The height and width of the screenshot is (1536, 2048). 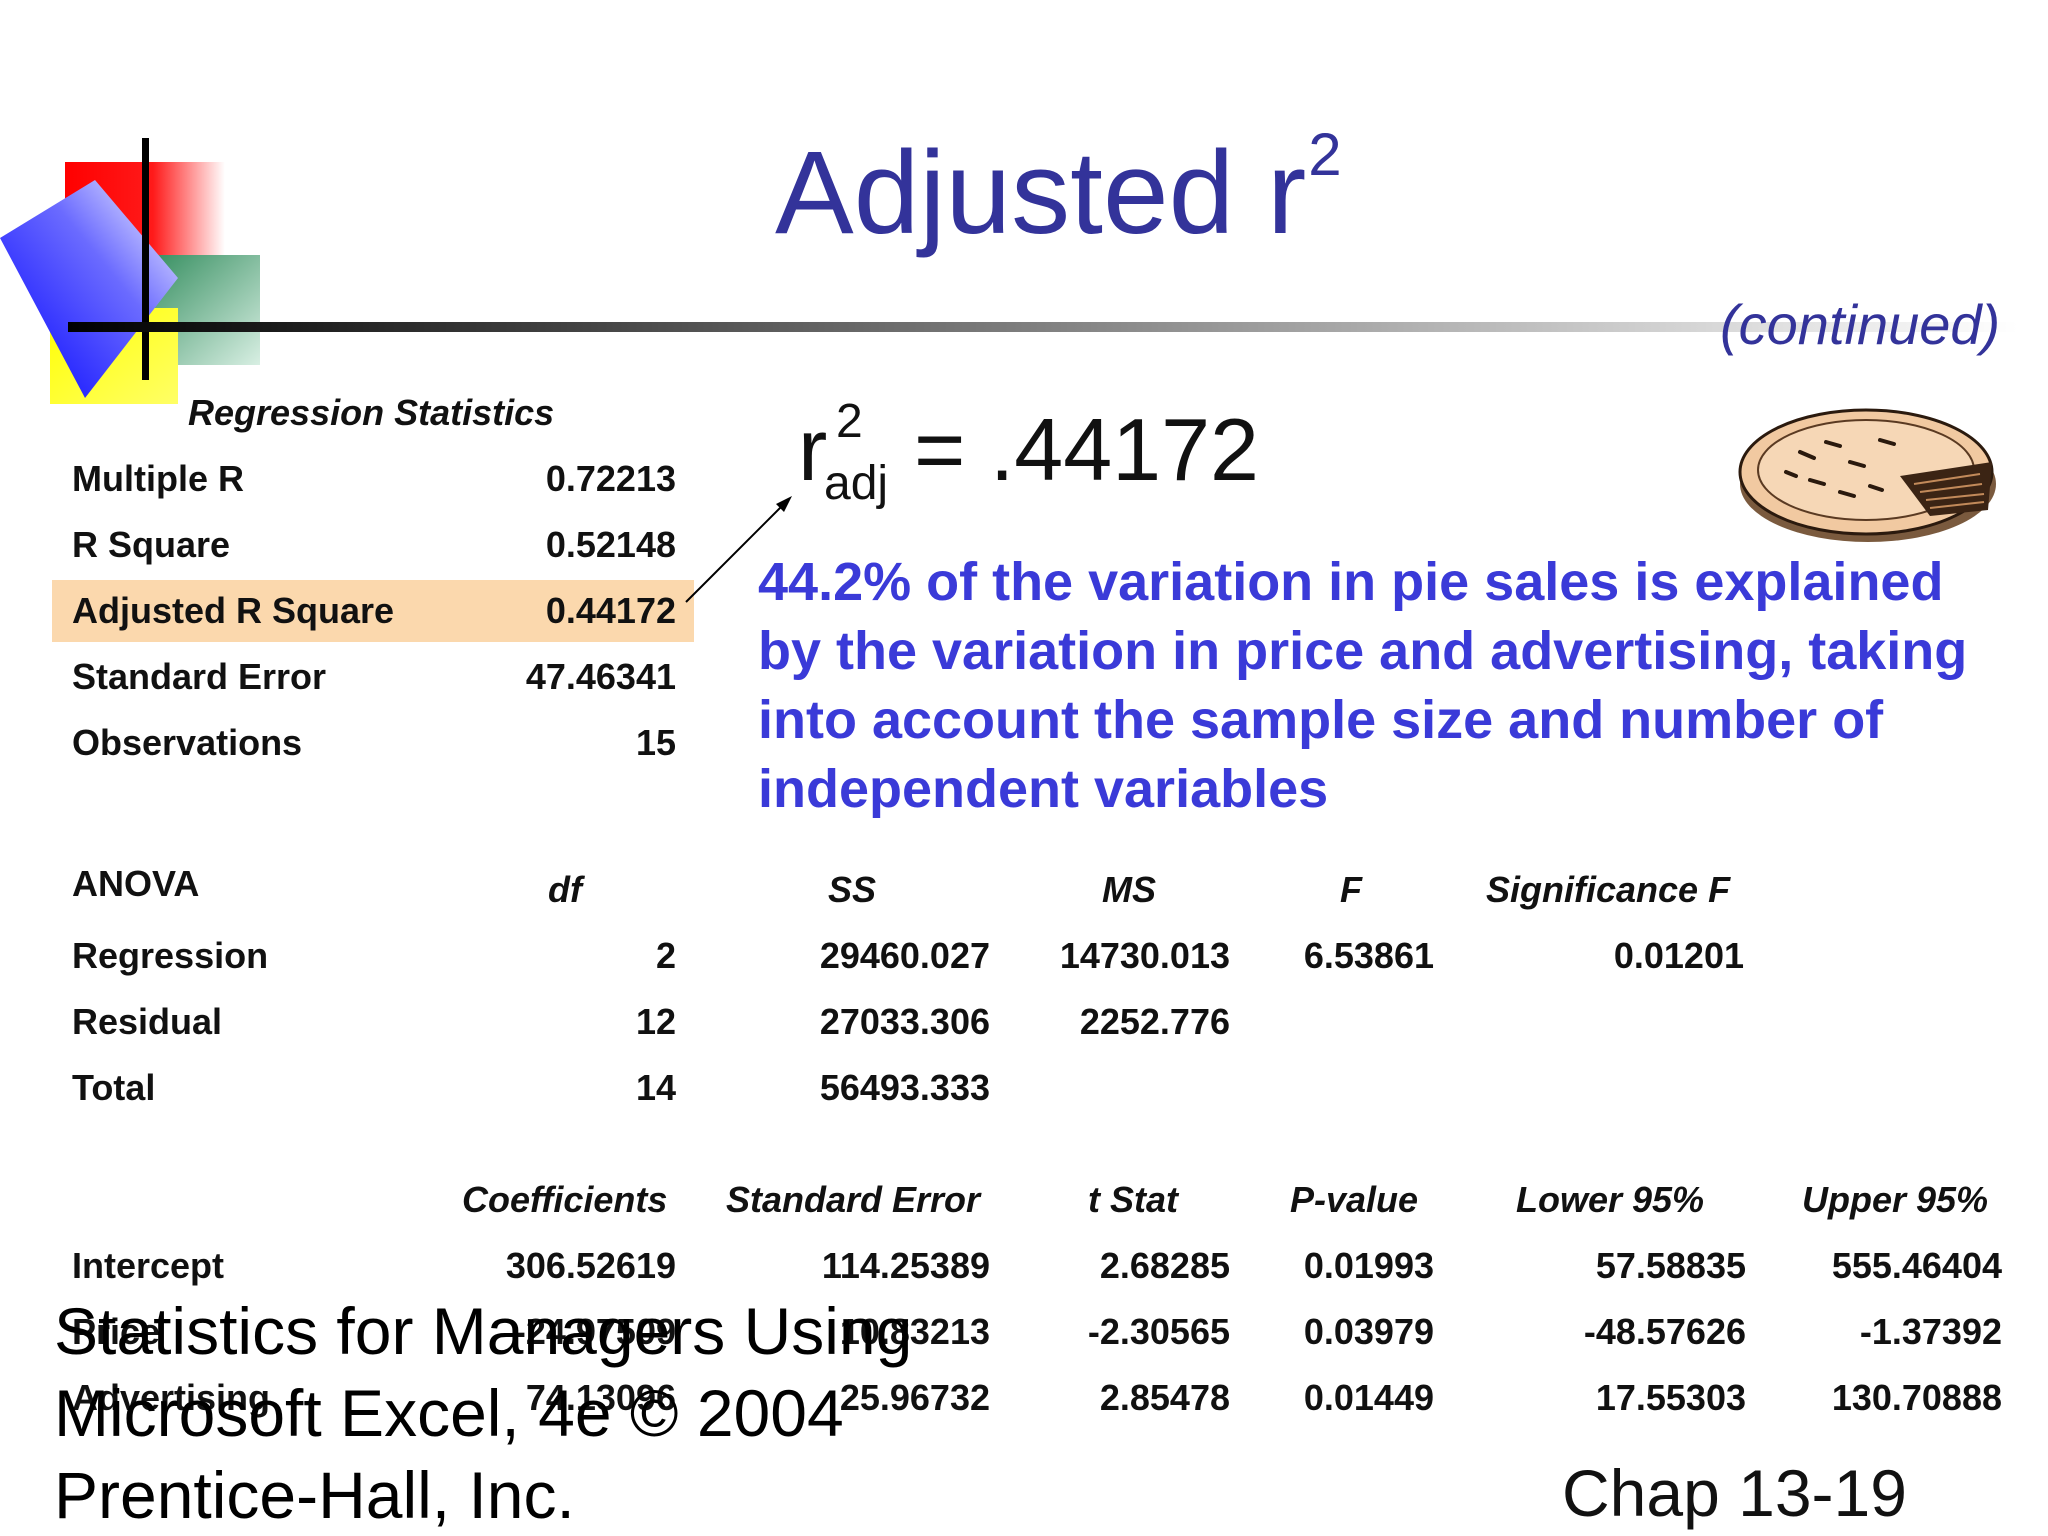 What do you see at coordinates (1368, 1331) in the screenshot?
I see `coef-cell: 0.03979` at bounding box center [1368, 1331].